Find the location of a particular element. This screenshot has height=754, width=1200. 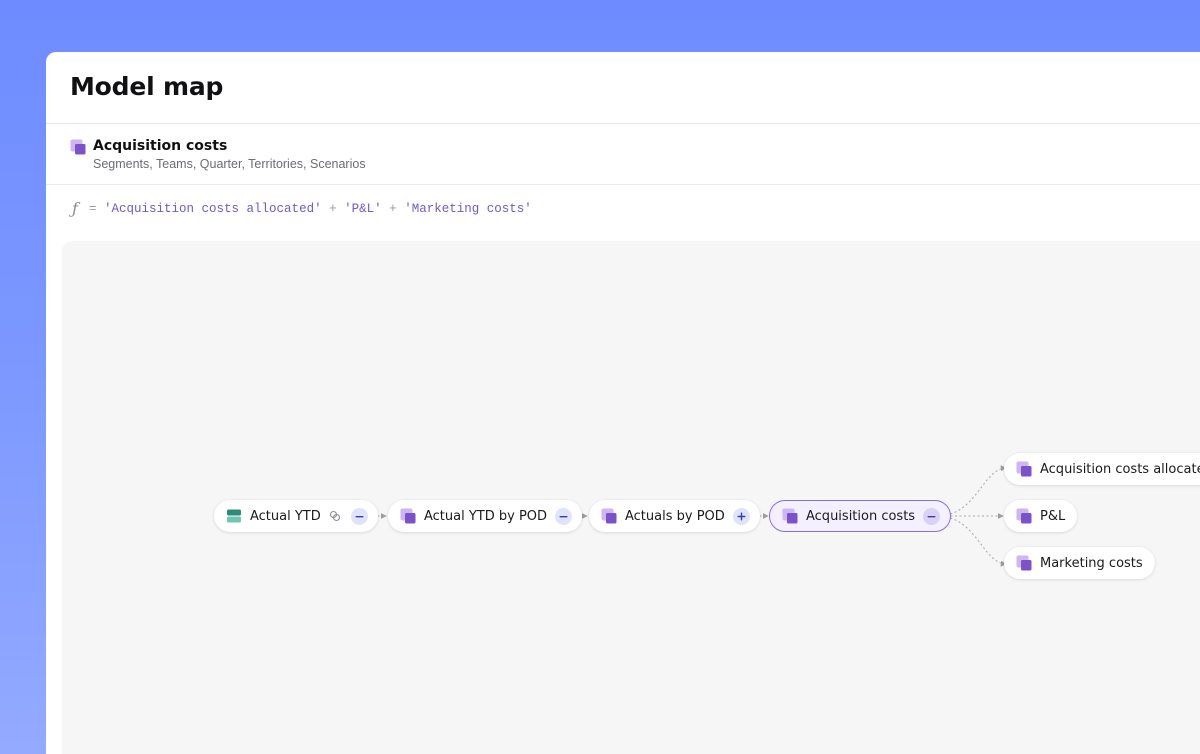

node-label: Acquisition costs is located at coordinates (861, 516).